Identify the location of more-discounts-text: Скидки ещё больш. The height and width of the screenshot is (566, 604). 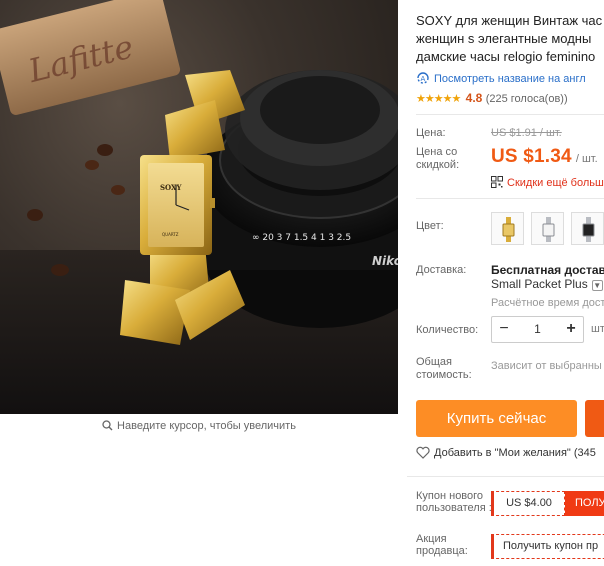
(555, 183).